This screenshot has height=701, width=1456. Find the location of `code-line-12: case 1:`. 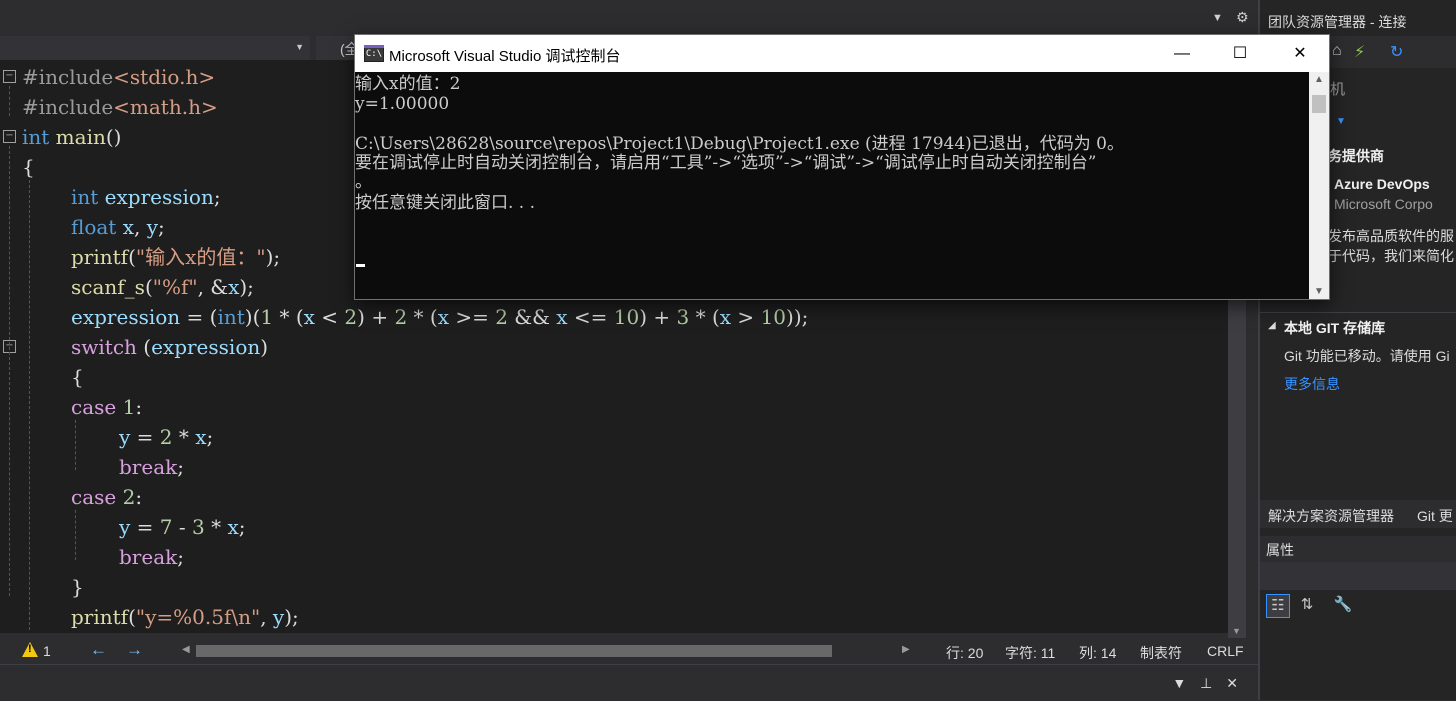

code-line-12: case 1: is located at coordinates (106, 407).